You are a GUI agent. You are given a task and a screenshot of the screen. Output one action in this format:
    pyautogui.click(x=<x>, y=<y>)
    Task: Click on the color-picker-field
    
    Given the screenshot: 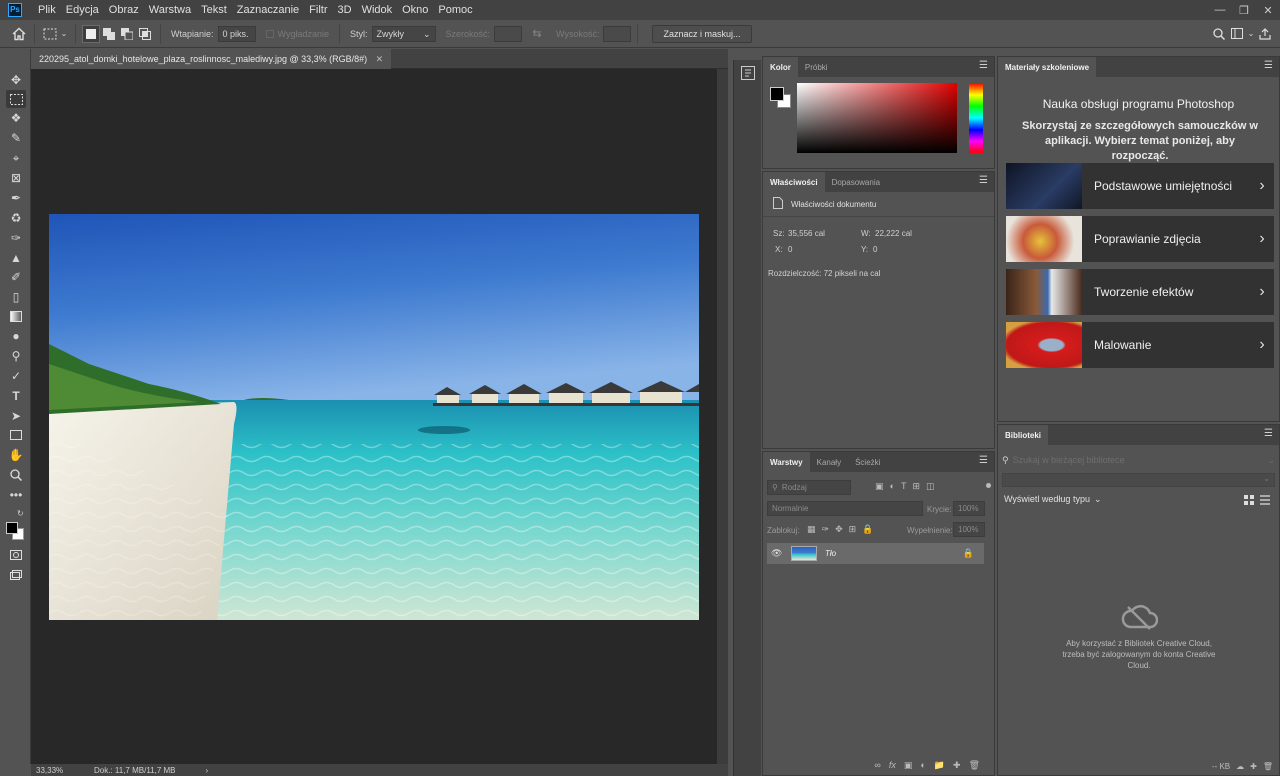 What is the action you would take?
    pyautogui.click(x=877, y=118)
    